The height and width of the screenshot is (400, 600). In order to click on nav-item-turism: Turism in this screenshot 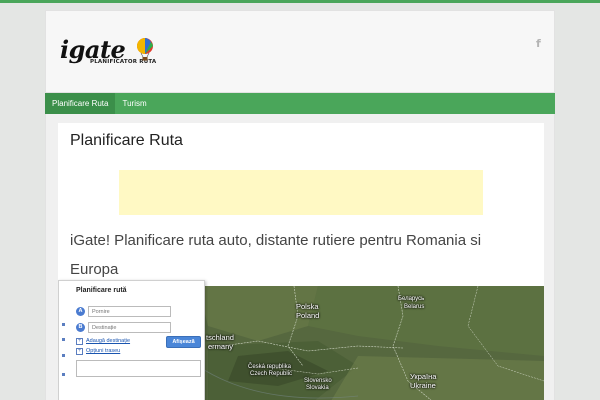, I will do `click(134, 103)`.